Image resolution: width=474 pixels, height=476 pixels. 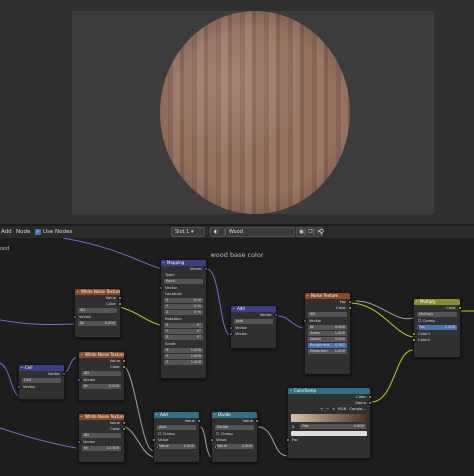 I want to click on add-menu: Add, so click(x=6, y=232).